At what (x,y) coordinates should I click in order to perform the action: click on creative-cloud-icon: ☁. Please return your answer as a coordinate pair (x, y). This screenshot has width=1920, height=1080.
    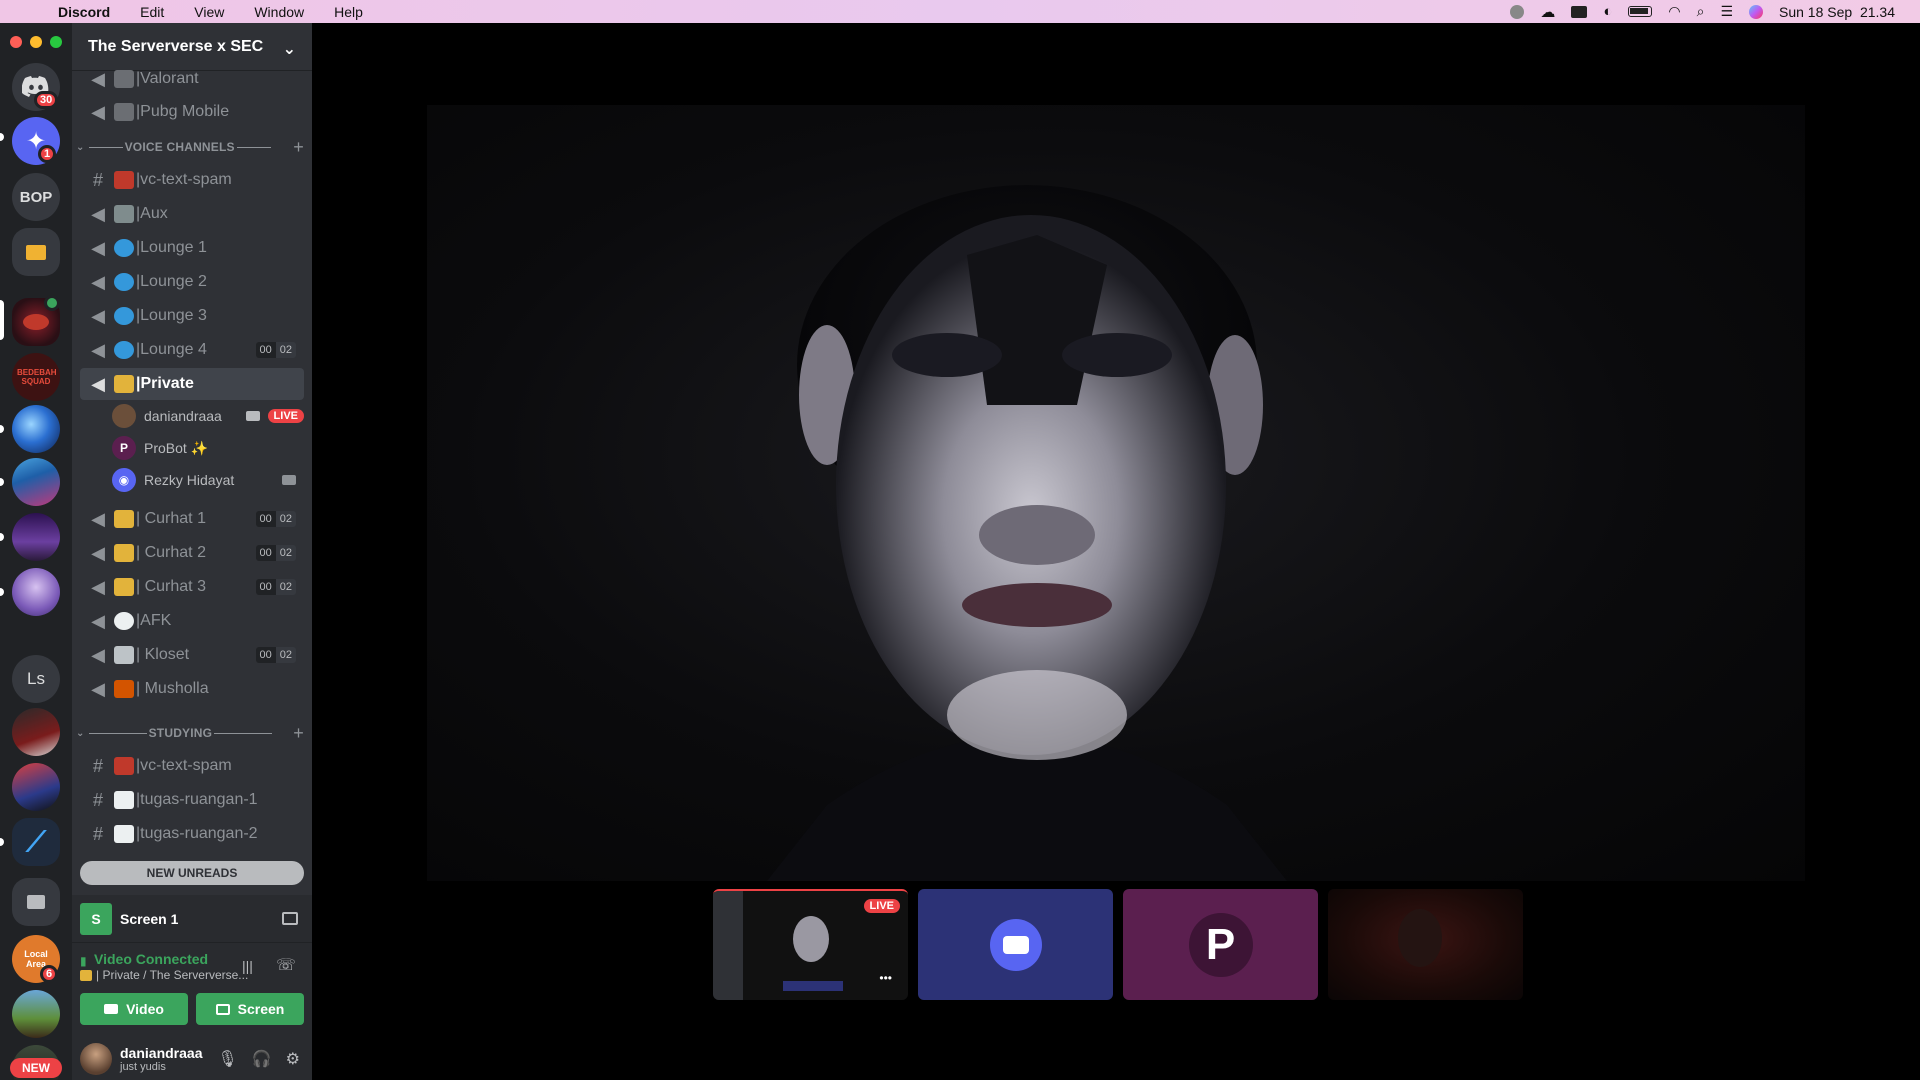
    Looking at the image, I should click on (1547, 12).